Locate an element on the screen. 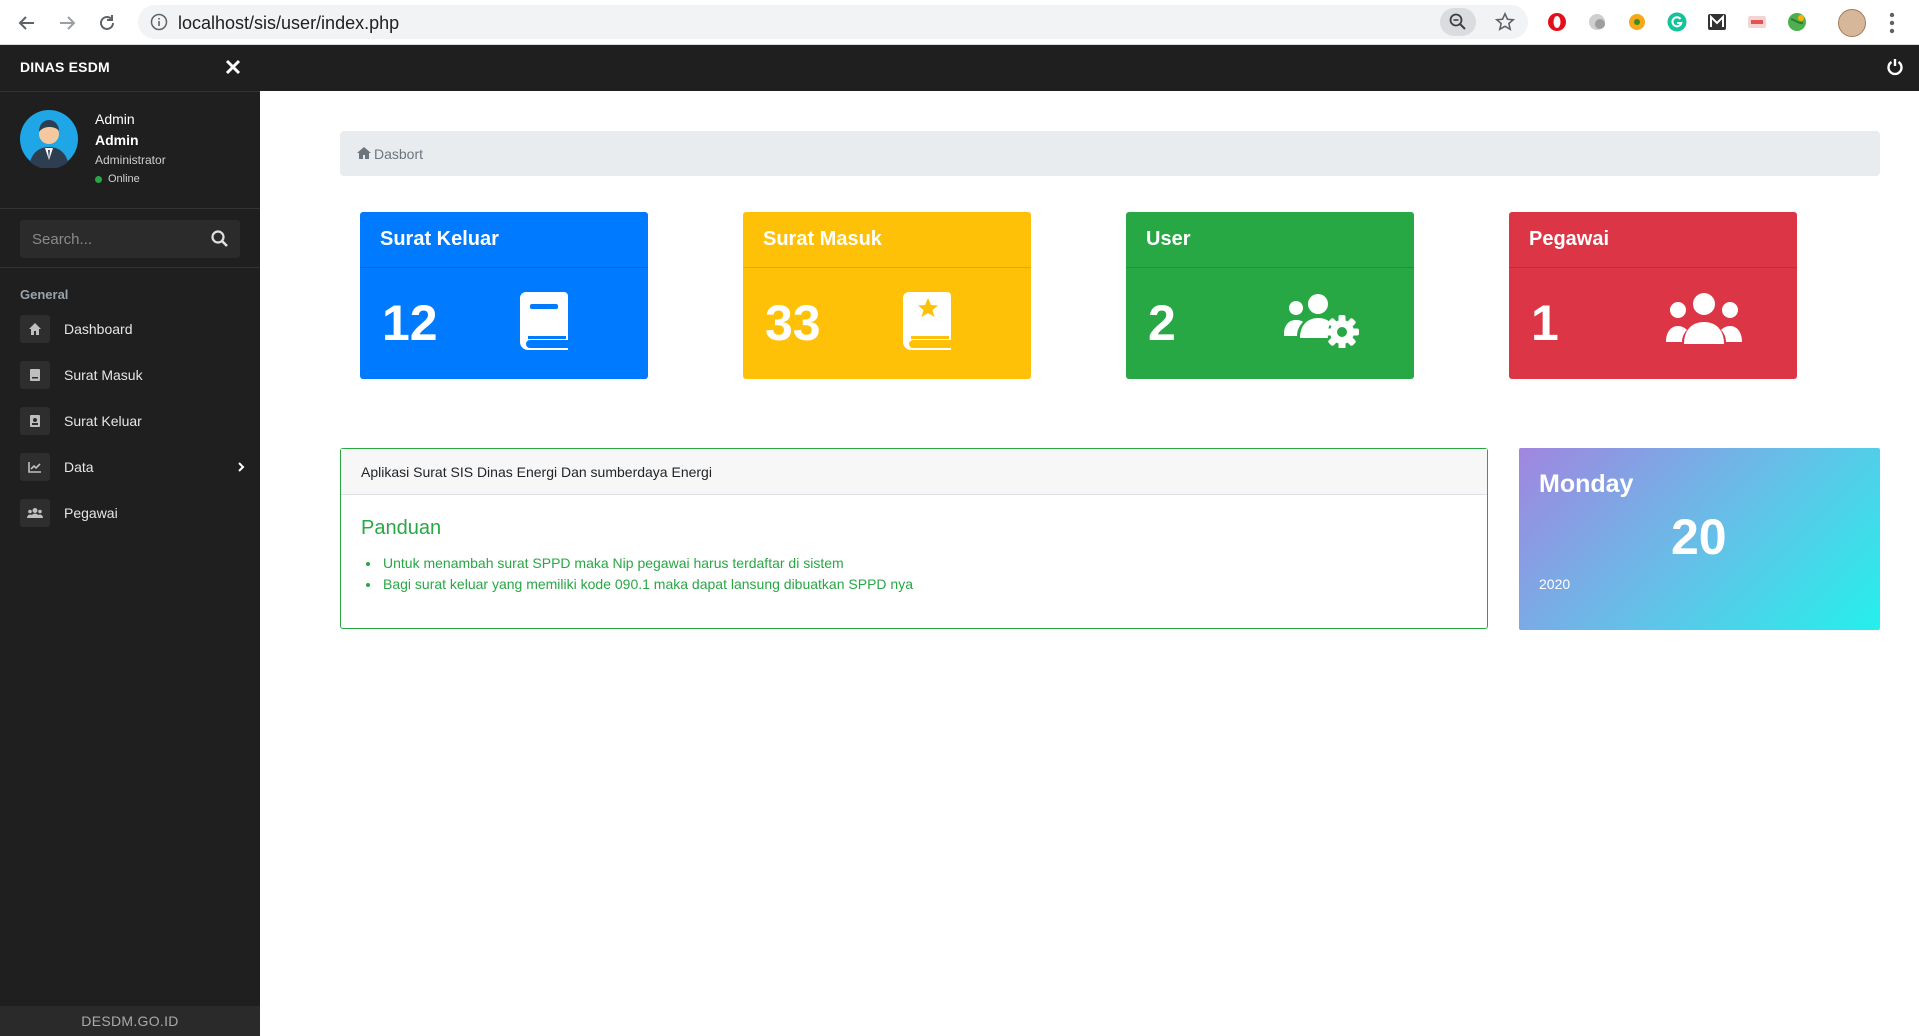 The width and height of the screenshot is (1919, 1036). card-value: 33 is located at coordinates (793, 323).